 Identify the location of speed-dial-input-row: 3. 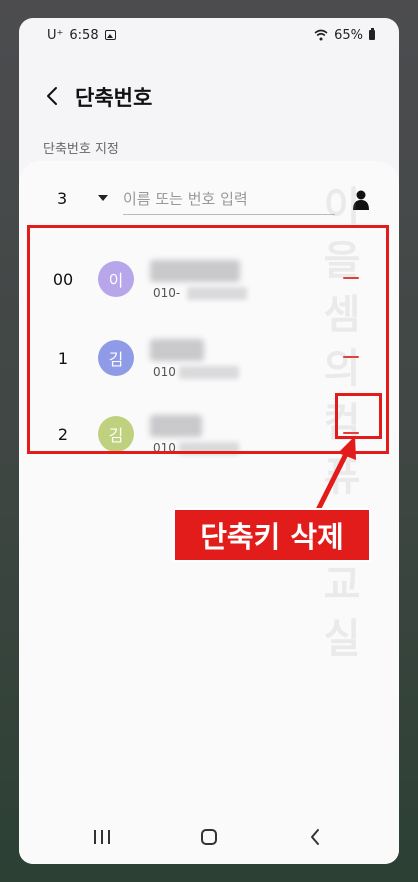
(209, 201).